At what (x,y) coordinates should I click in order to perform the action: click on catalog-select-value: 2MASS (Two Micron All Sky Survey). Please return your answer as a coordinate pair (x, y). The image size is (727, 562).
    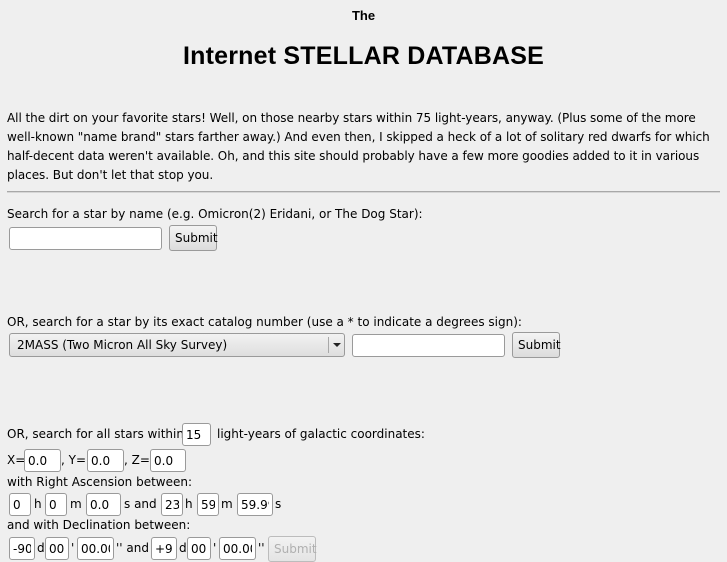
    Looking at the image, I should click on (122, 345).